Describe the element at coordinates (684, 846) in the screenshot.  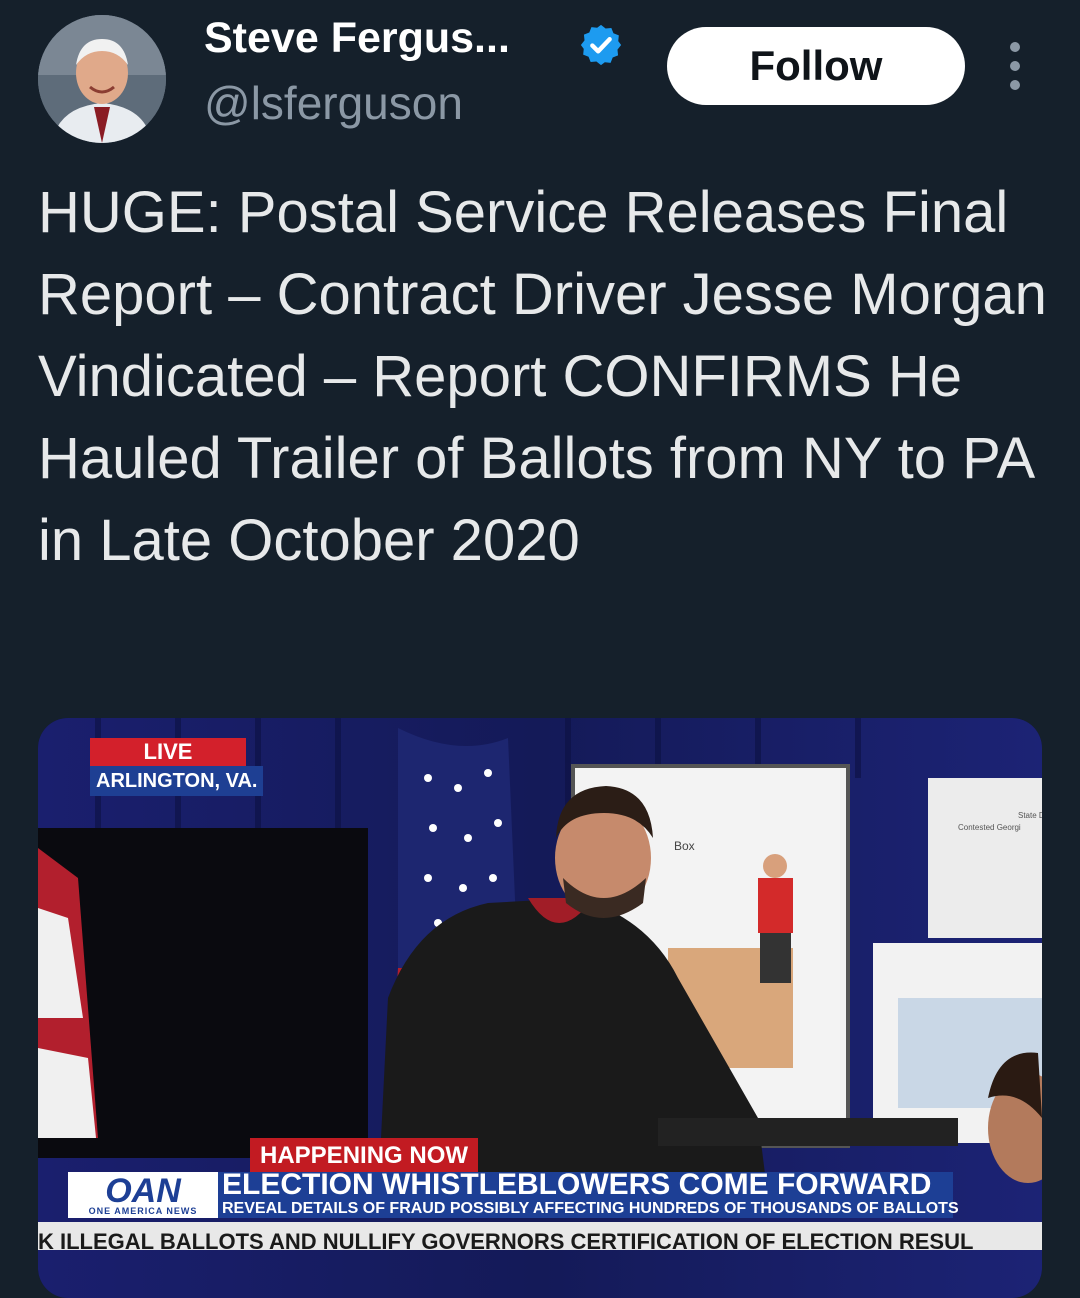
I see `svg-text: Box` at that location.